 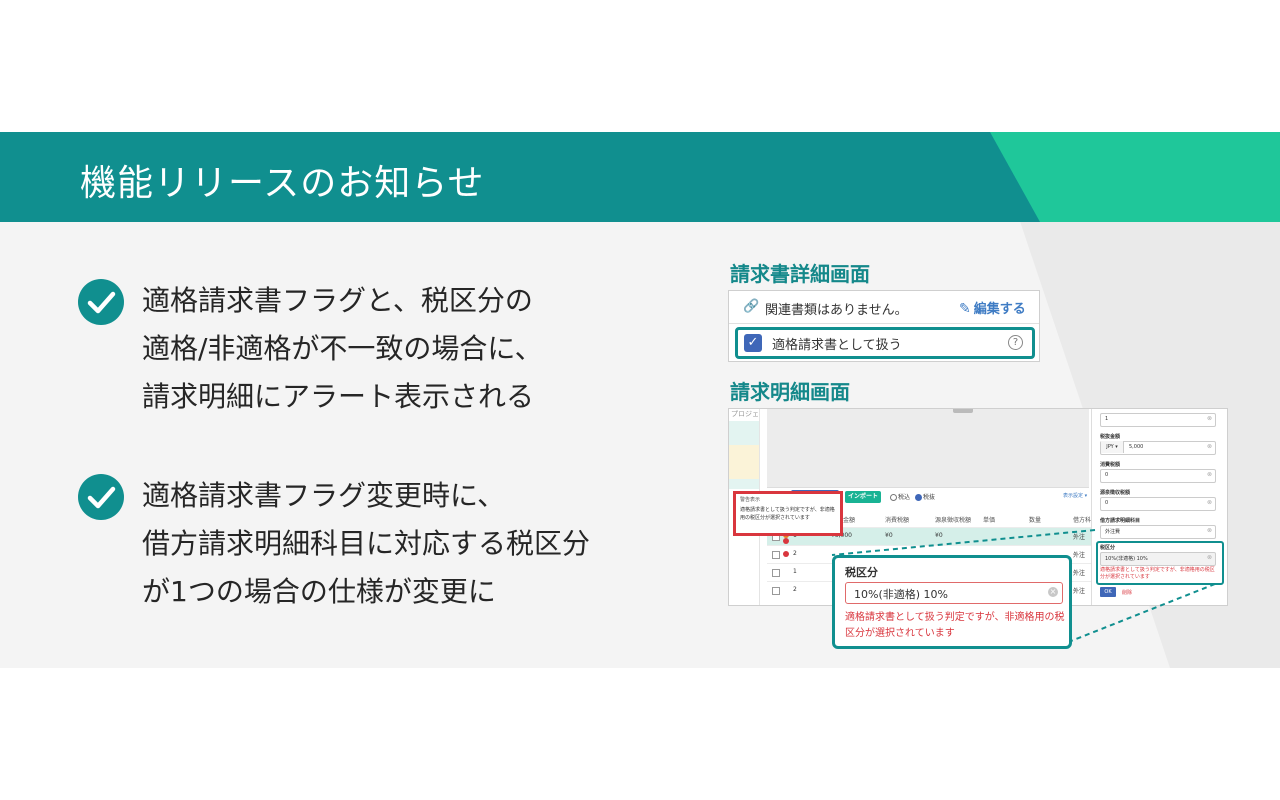 I want to click on cell-withholding: ¥0, so click(x=939, y=535).